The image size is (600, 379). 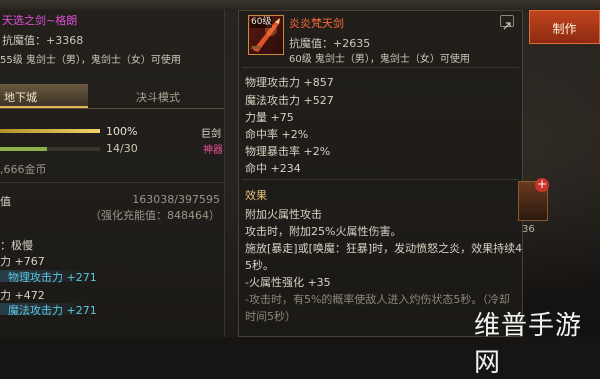 I want to click on requirement-text: 55级 鬼剑士（男），鬼剑士（女）可使用, so click(x=90, y=60).